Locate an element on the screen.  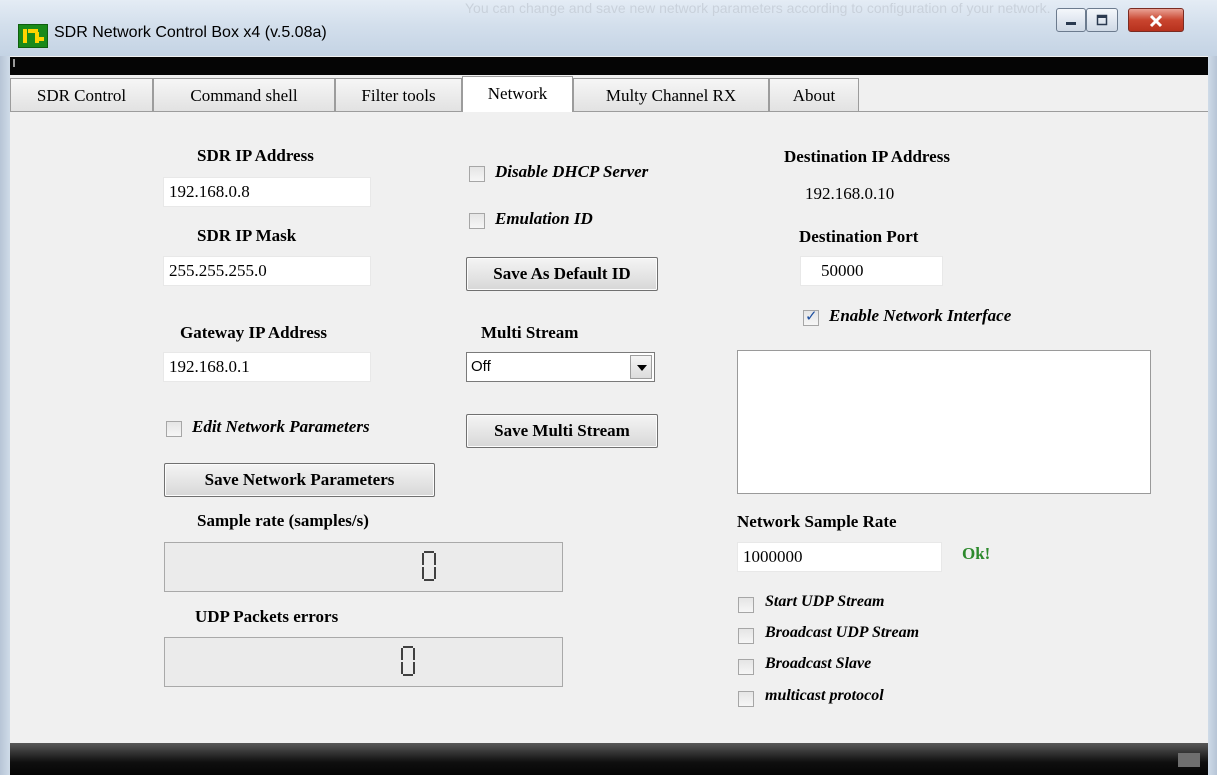
save-network-params-button: Save Network Parameters is located at coordinates (299, 480).